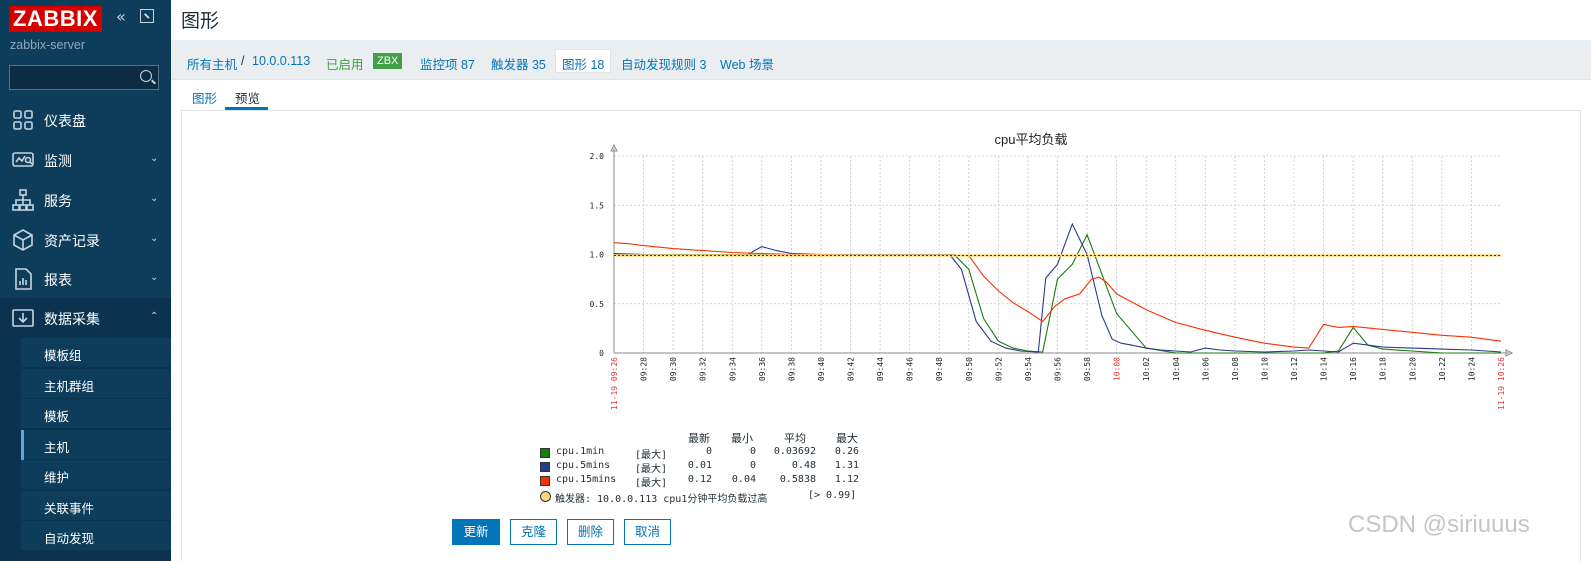 The height and width of the screenshot is (561, 1591). I want to click on tabs: 图形 预览, so click(881, 95).